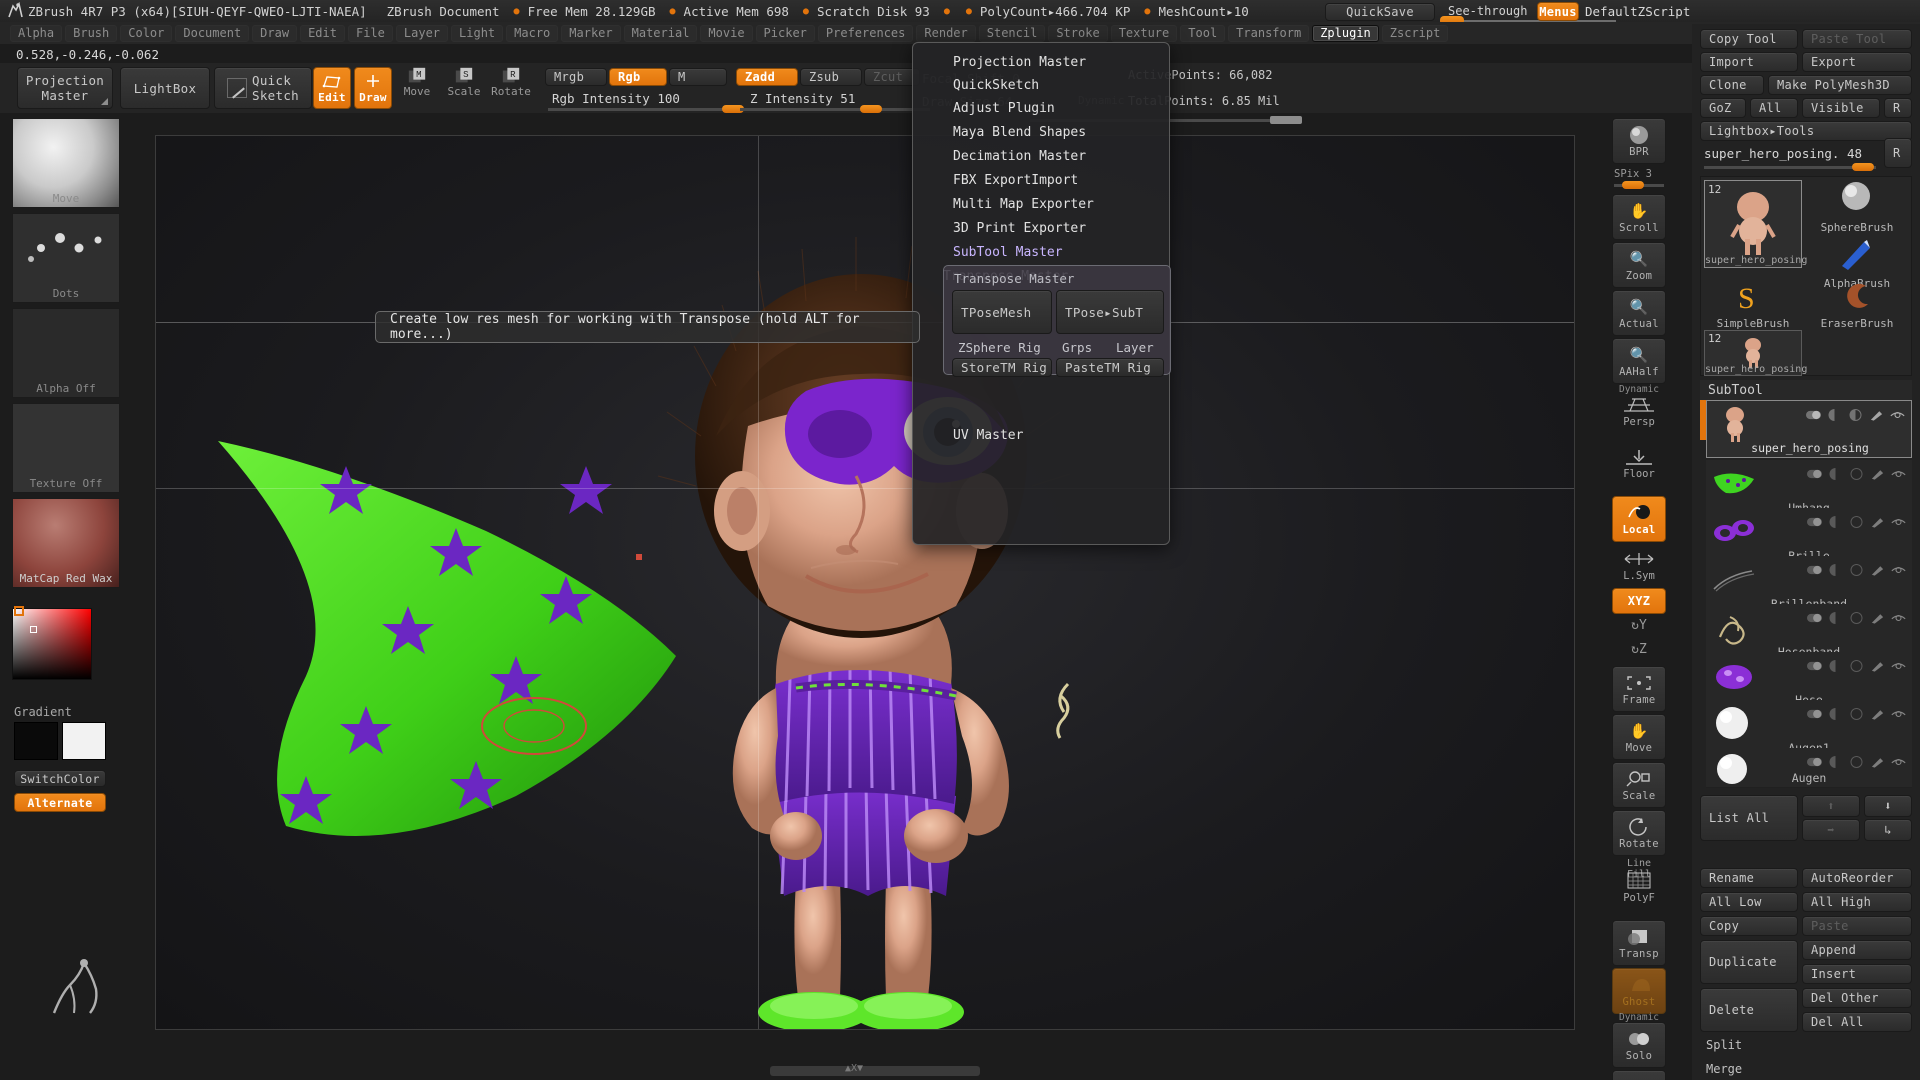 Image resolution: width=1920 pixels, height=1080 pixels. What do you see at coordinates (1380, 12) in the screenshot?
I see `quicksave-button: QuickSave` at bounding box center [1380, 12].